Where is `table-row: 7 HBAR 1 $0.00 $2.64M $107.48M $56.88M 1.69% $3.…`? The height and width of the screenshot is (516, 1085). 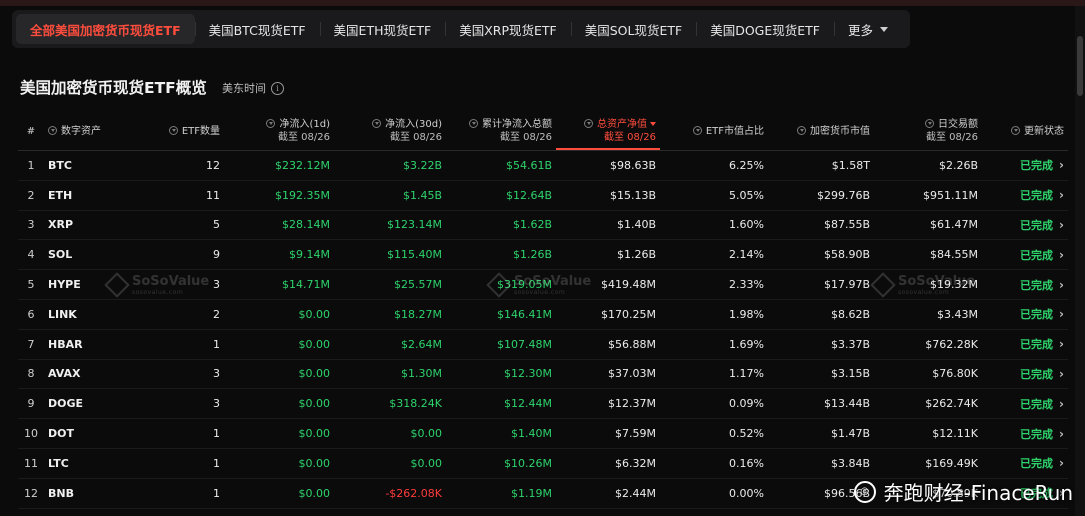 table-row: 7 HBAR 1 $0.00 $2.64M $107.48M $56.88M 1.69% $3.… is located at coordinates (543, 344).